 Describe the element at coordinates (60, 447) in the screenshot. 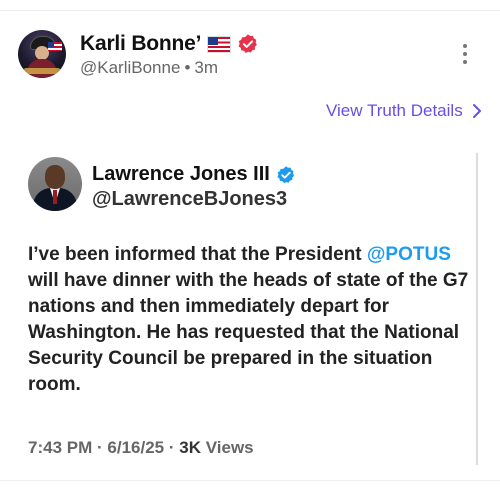

I see `post-time: 7:43 PM` at that location.